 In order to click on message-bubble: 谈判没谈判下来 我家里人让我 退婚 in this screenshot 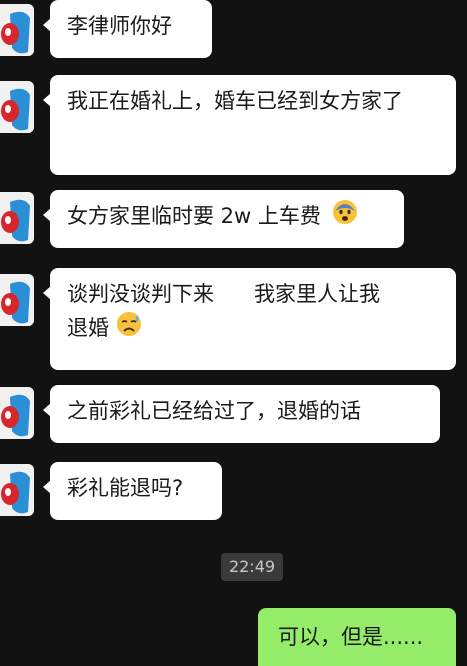, I will do `click(249, 319)`.